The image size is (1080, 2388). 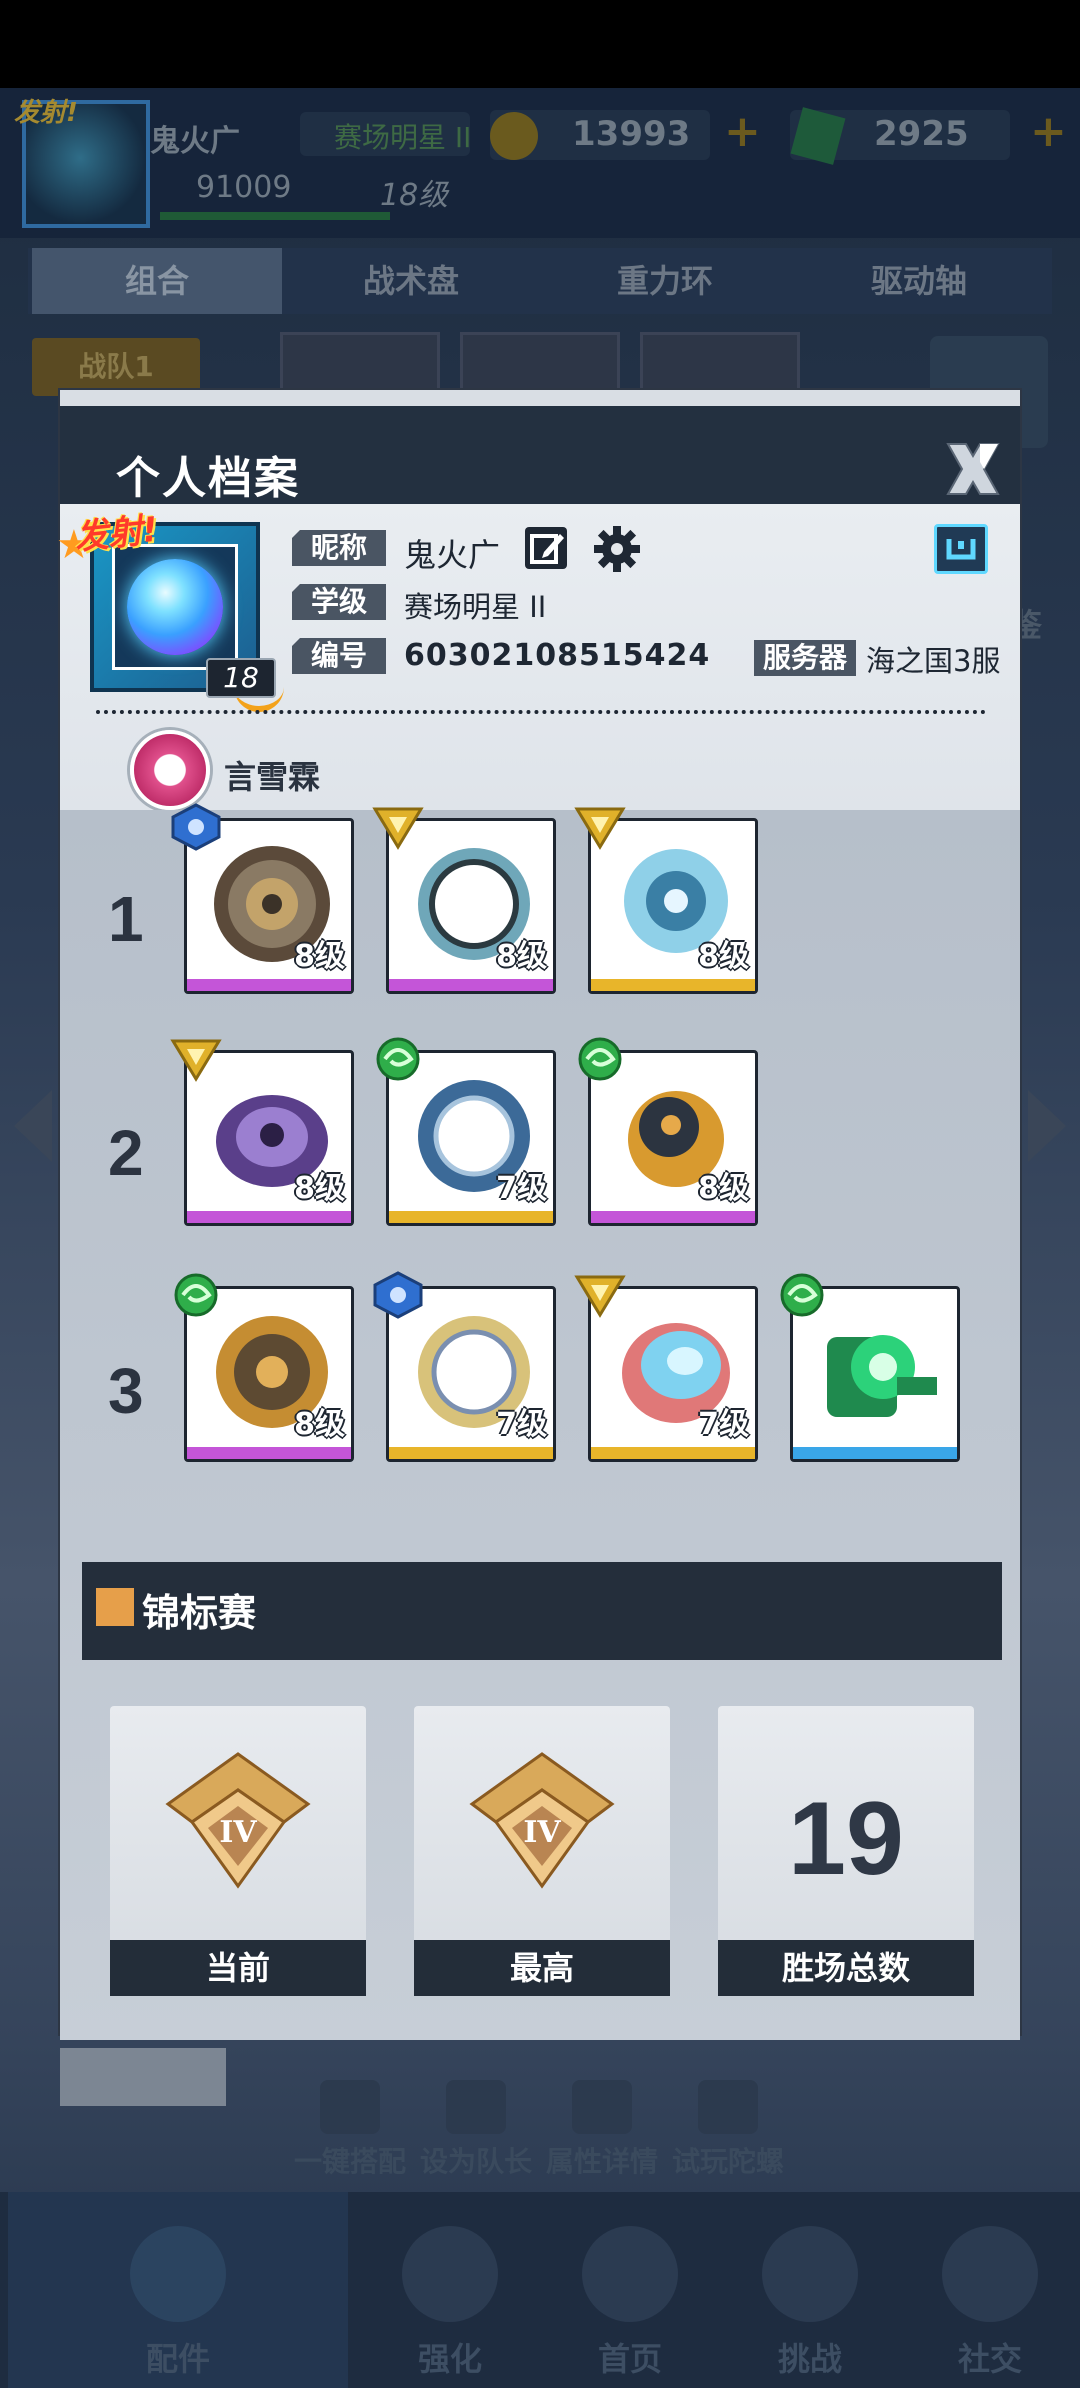 What do you see at coordinates (208, 478) in the screenshot?
I see `modal-title: 个人档案` at bounding box center [208, 478].